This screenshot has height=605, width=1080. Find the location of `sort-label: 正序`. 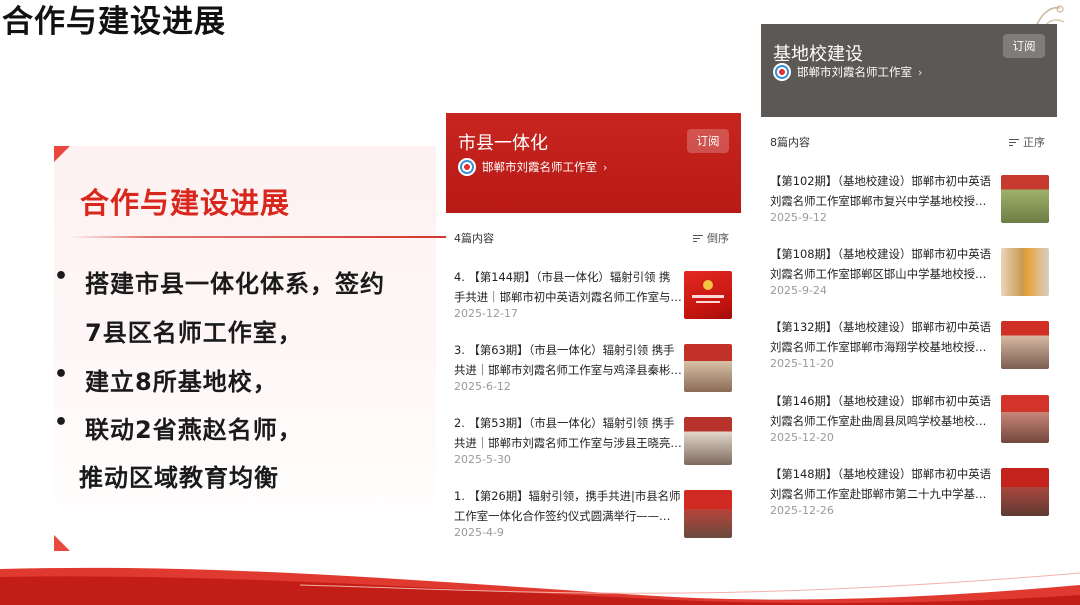

sort-label: 正序 is located at coordinates (1034, 142).